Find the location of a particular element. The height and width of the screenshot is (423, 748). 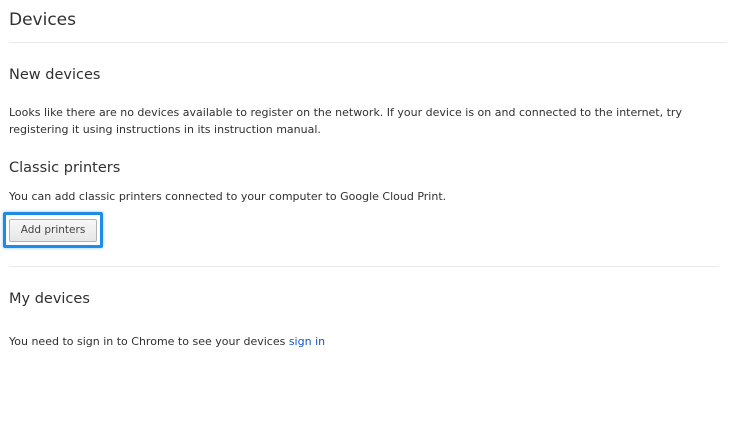

section-divider is located at coordinates (364, 266).